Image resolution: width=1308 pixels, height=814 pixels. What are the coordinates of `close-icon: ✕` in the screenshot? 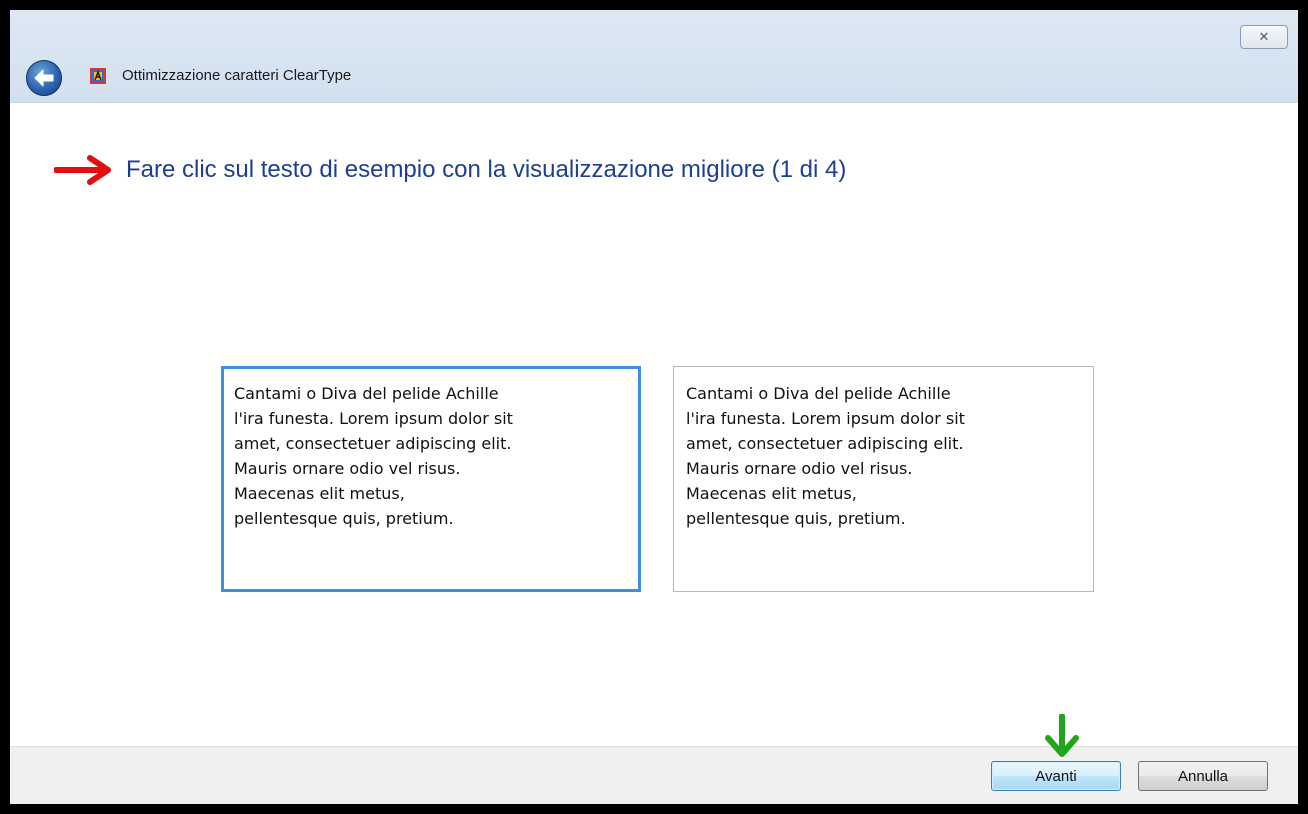 It's located at (1264, 37).